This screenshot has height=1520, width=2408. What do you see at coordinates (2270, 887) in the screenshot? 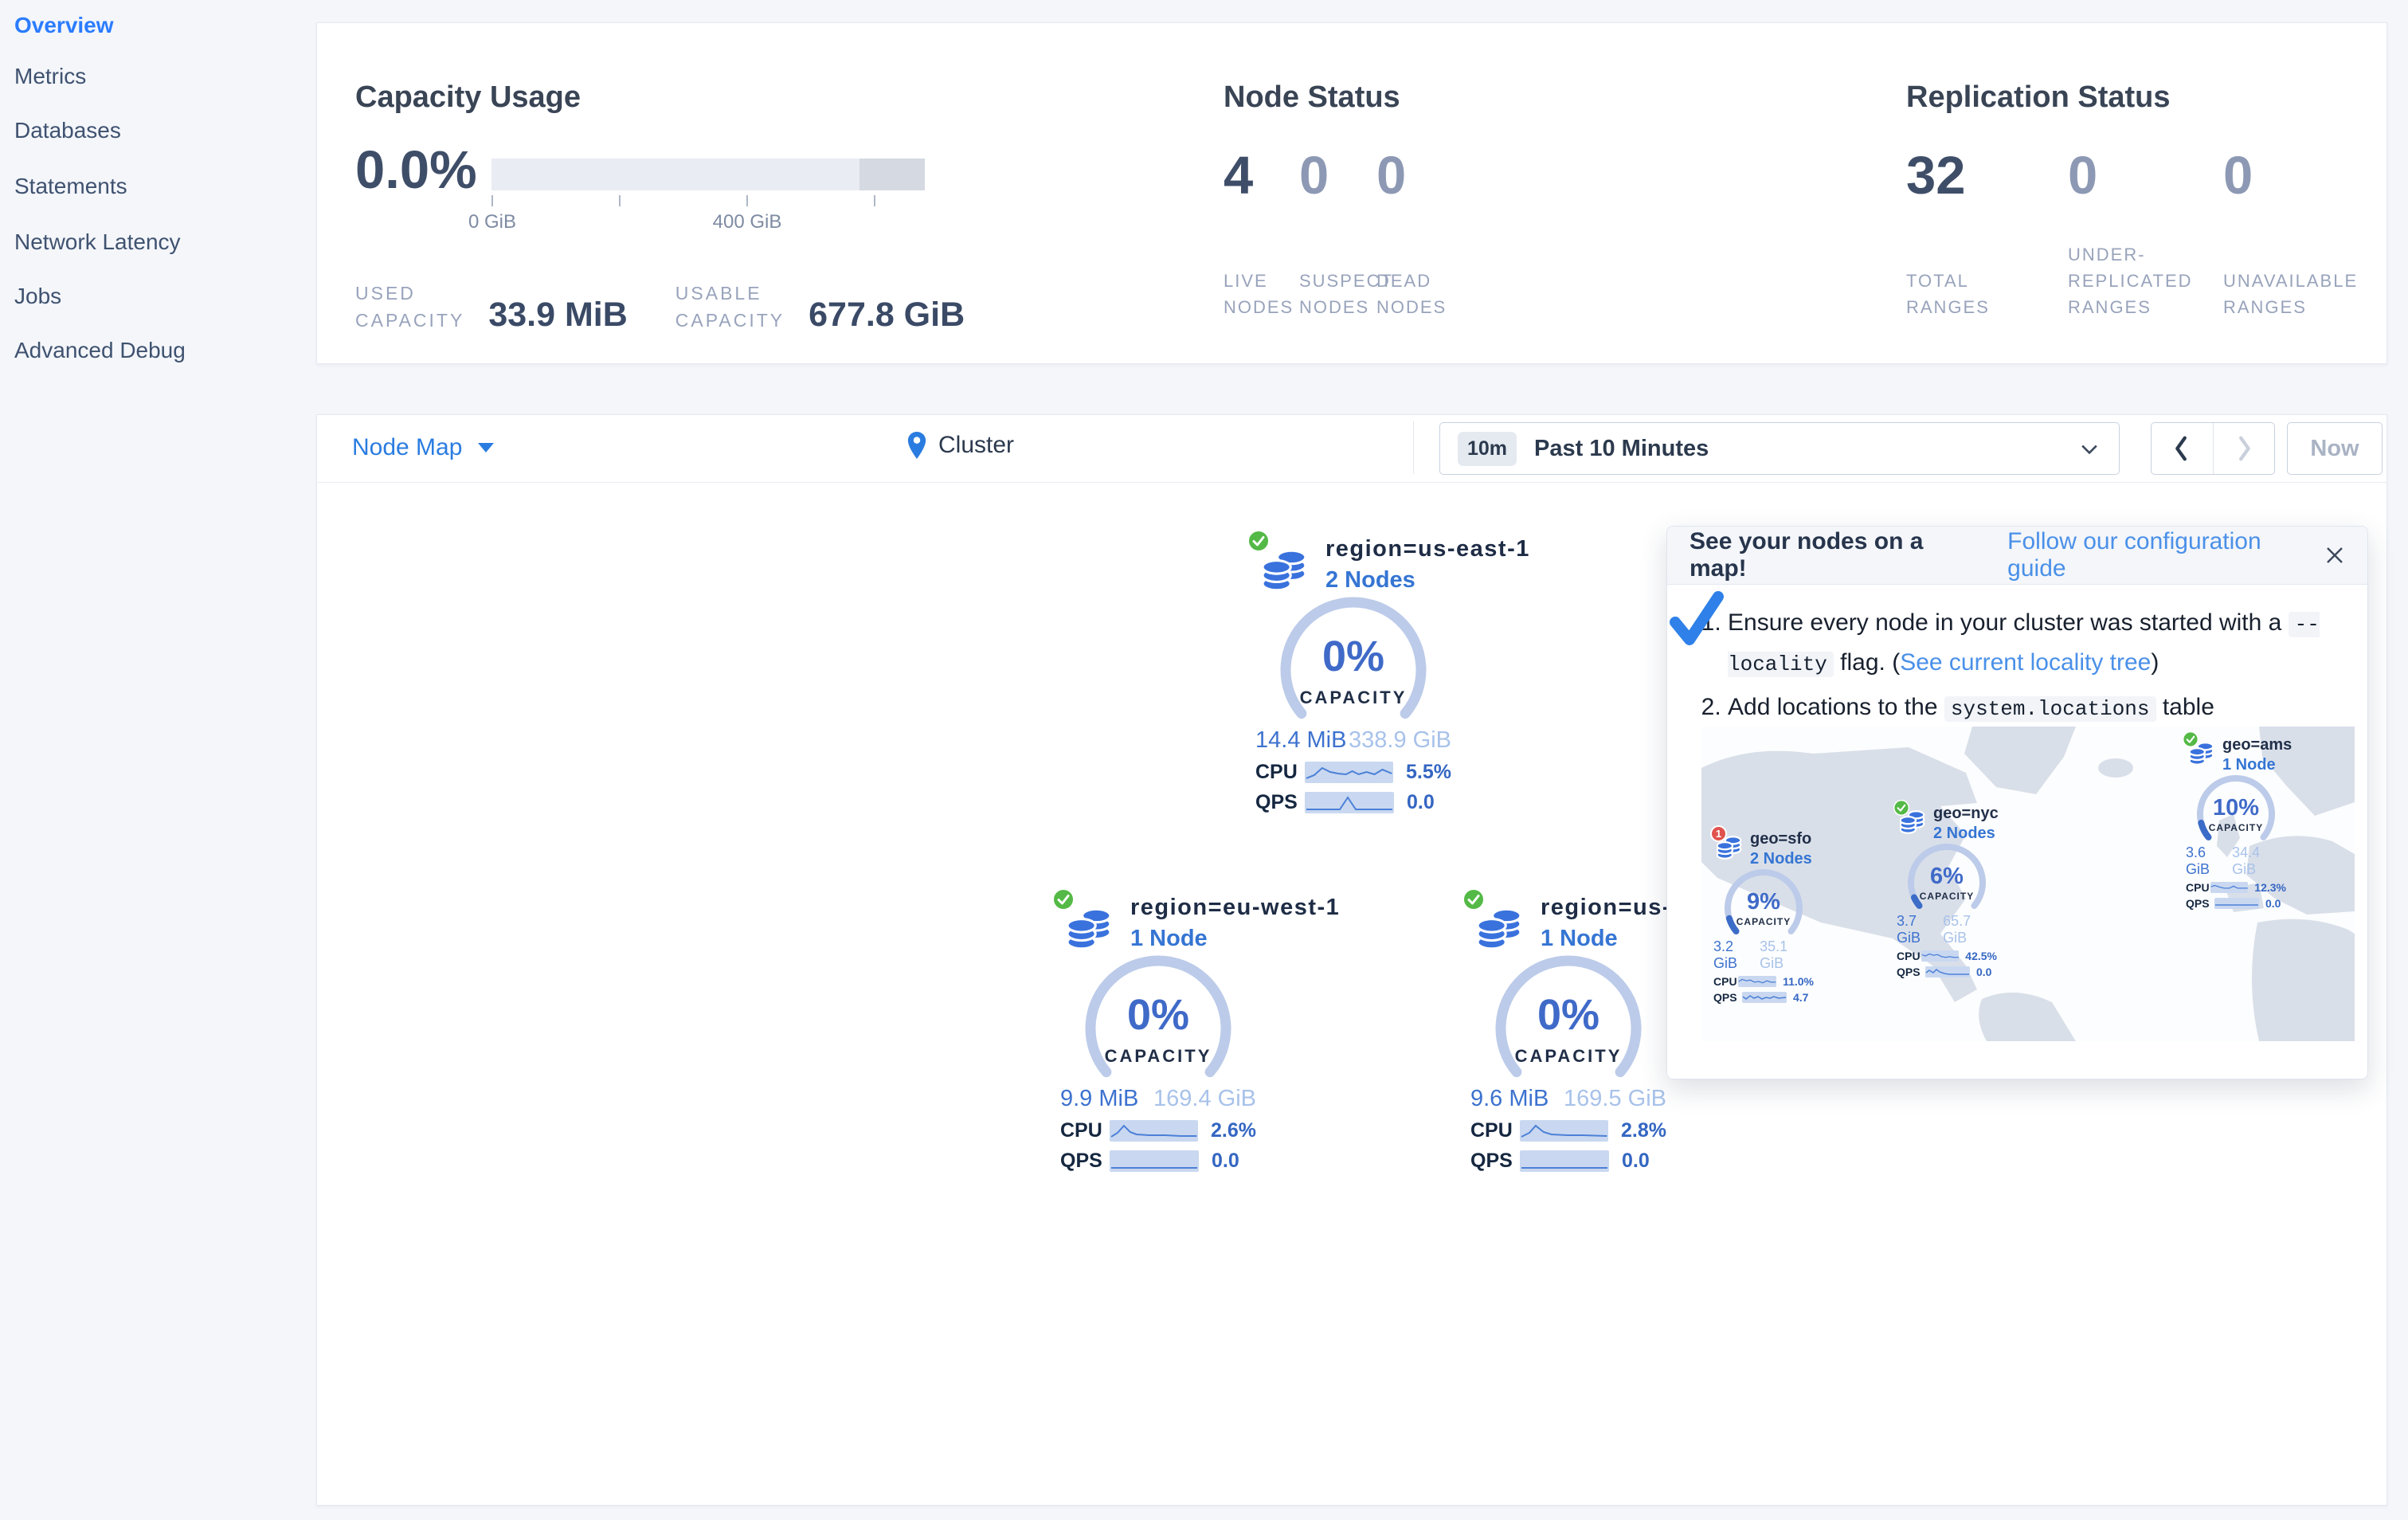
I see `cpu-value: 12.3%` at bounding box center [2270, 887].